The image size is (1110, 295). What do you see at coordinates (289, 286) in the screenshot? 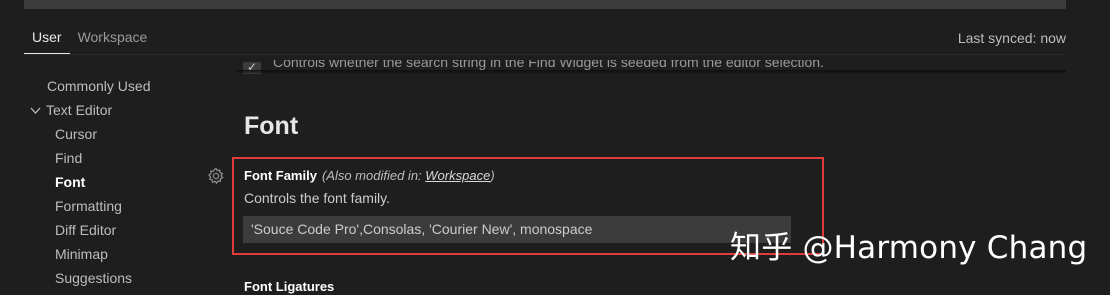
I see `next-setting-name: Font Ligatures` at bounding box center [289, 286].